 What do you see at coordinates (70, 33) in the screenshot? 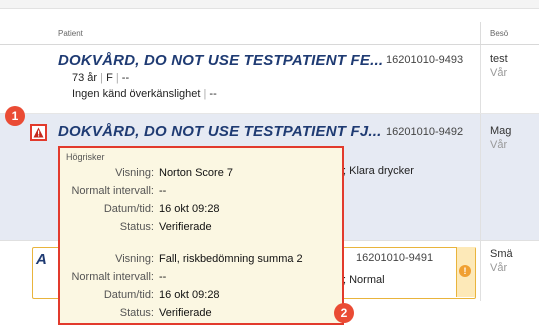
I see `column-header-patient: Patient` at bounding box center [70, 33].